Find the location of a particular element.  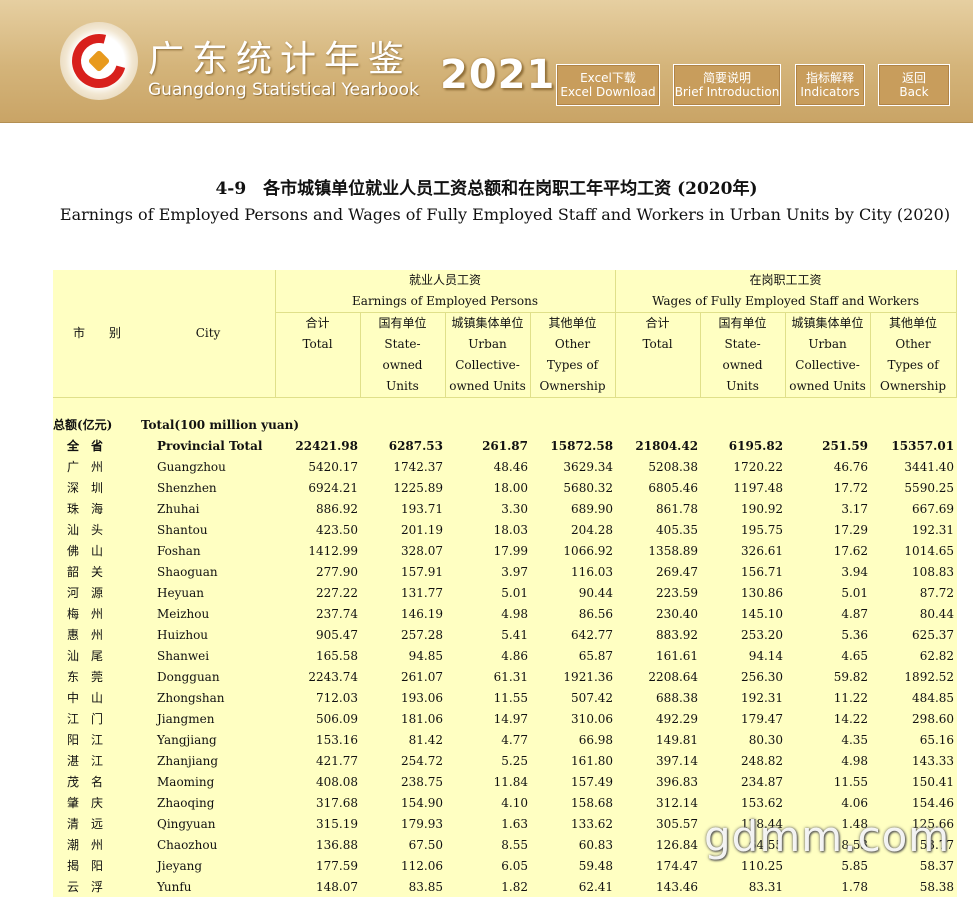

value-cell: 269.47 is located at coordinates (677, 571).